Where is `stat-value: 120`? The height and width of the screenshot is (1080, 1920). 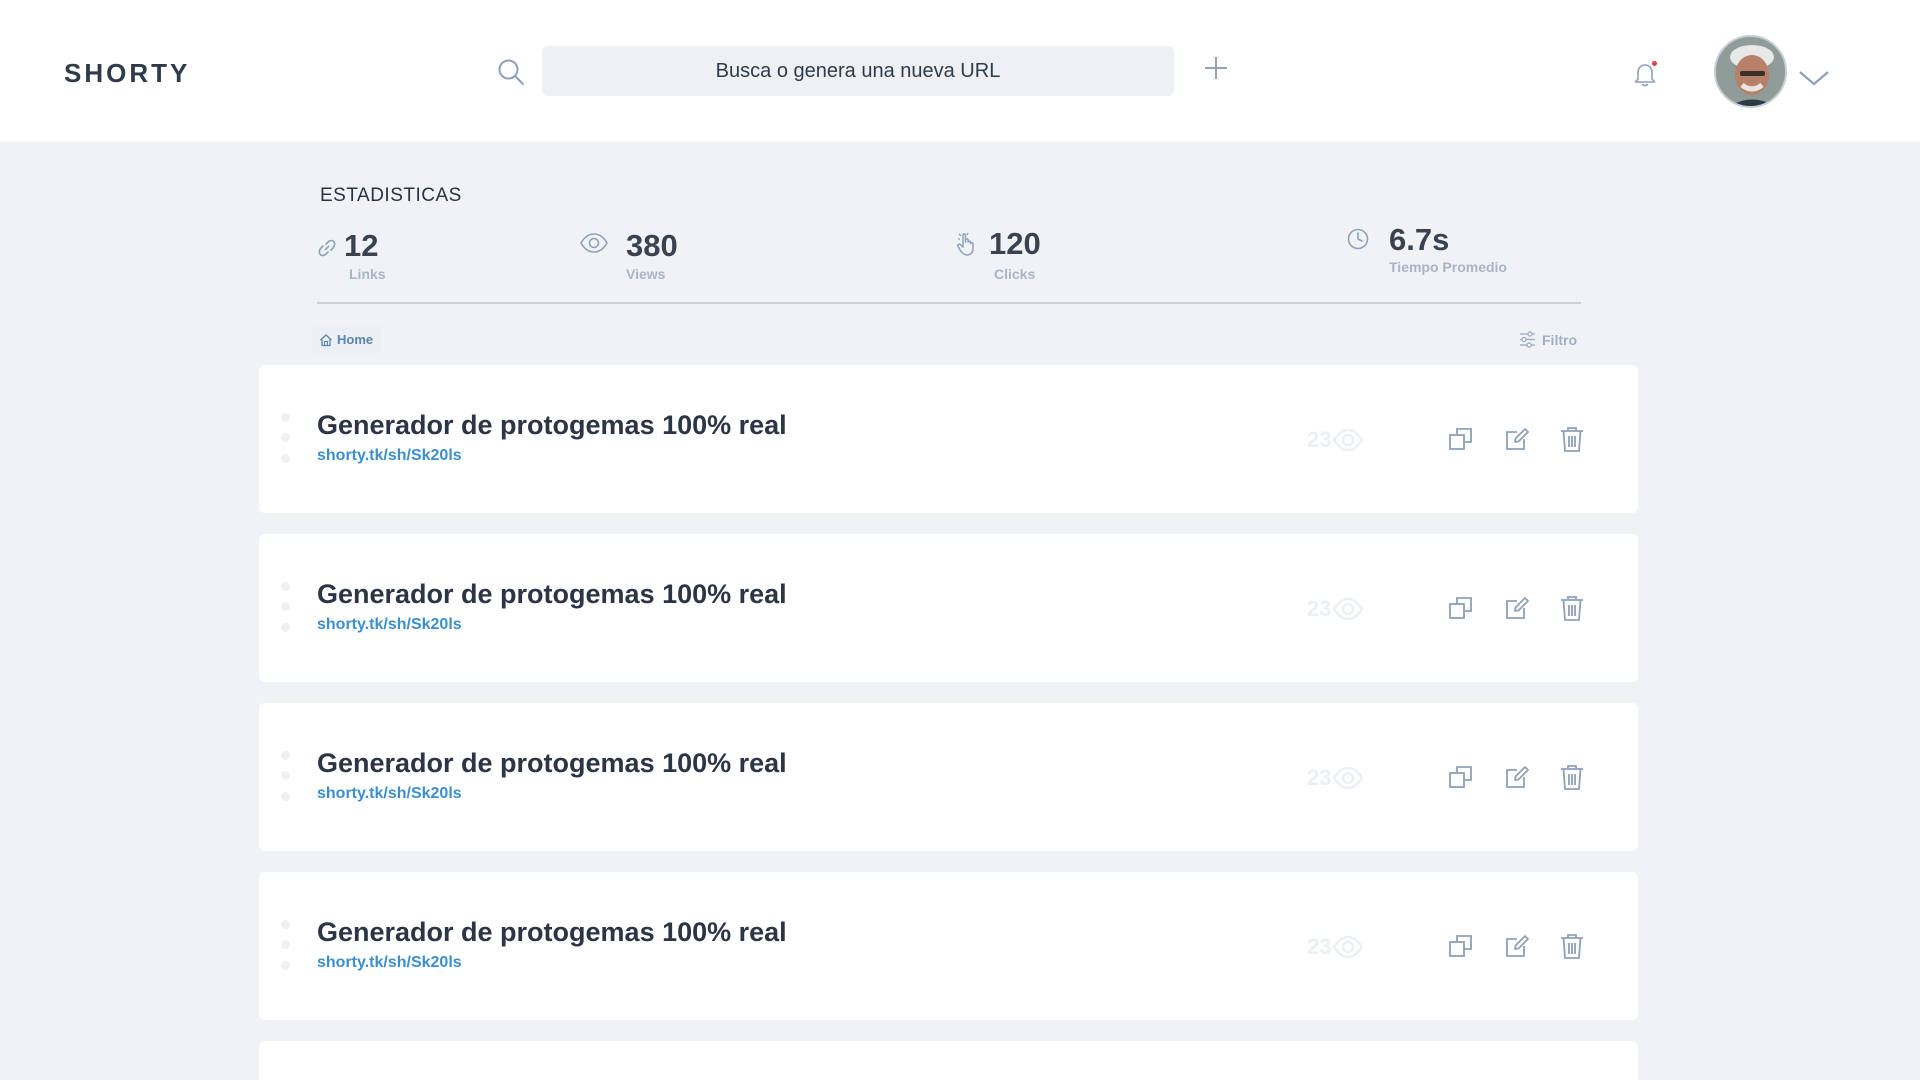
stat-value: 120 is located at coordinates (1015, 243).